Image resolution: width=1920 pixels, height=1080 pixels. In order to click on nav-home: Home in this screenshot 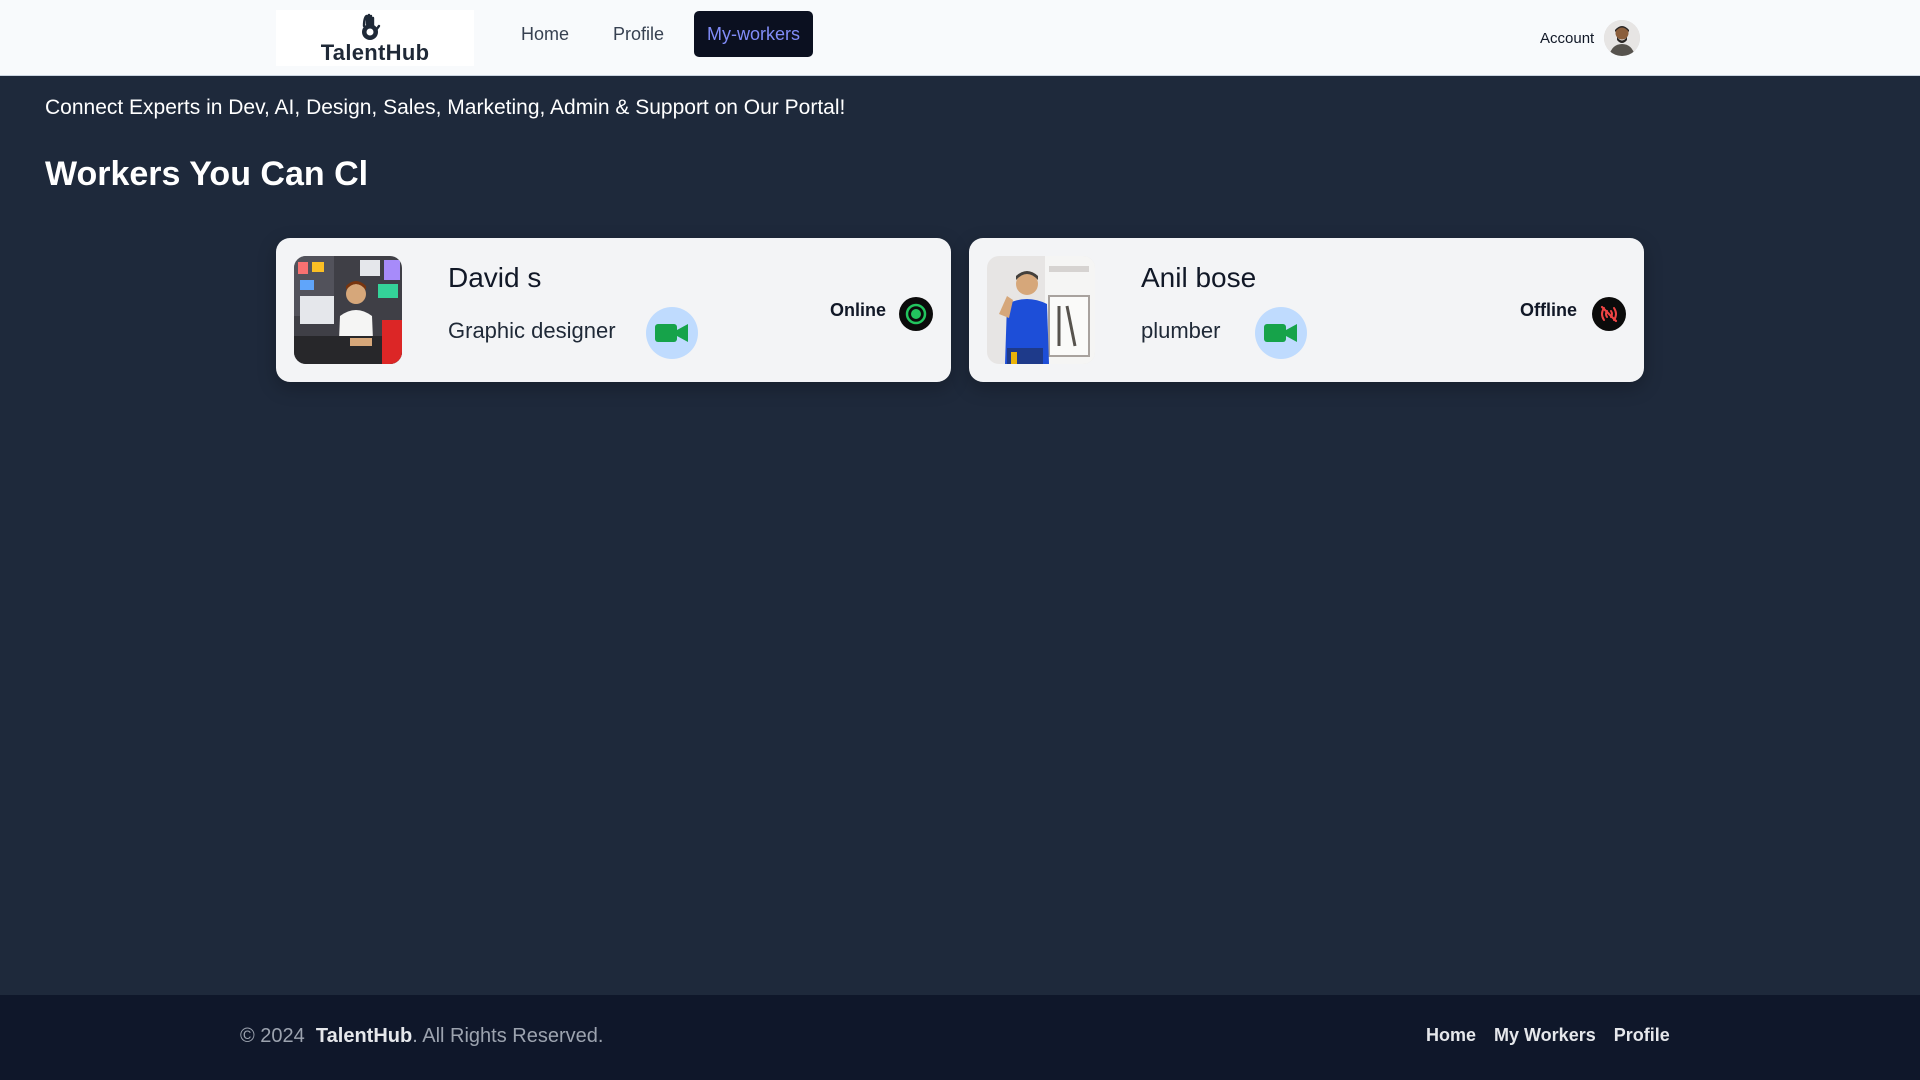, I will do `click(545, 34)`.